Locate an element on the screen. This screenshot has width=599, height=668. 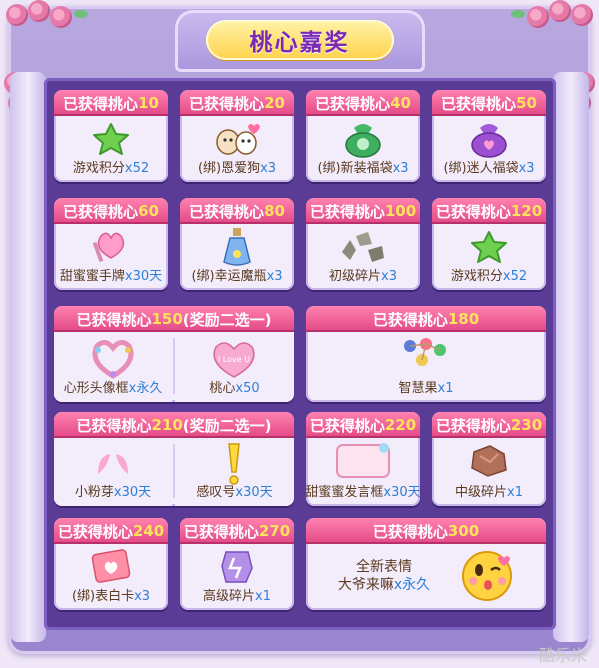
kiss-emoji-icon is located at coordinates (487, 576).